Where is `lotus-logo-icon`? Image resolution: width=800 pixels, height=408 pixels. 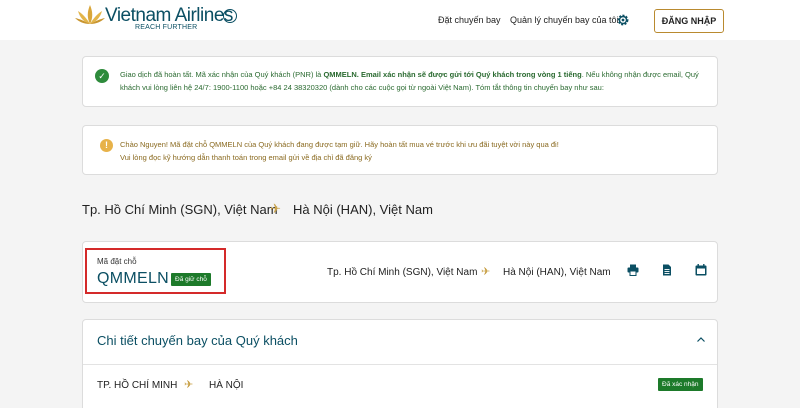
lotus-logo-icon is located at coordinates (90, 14).